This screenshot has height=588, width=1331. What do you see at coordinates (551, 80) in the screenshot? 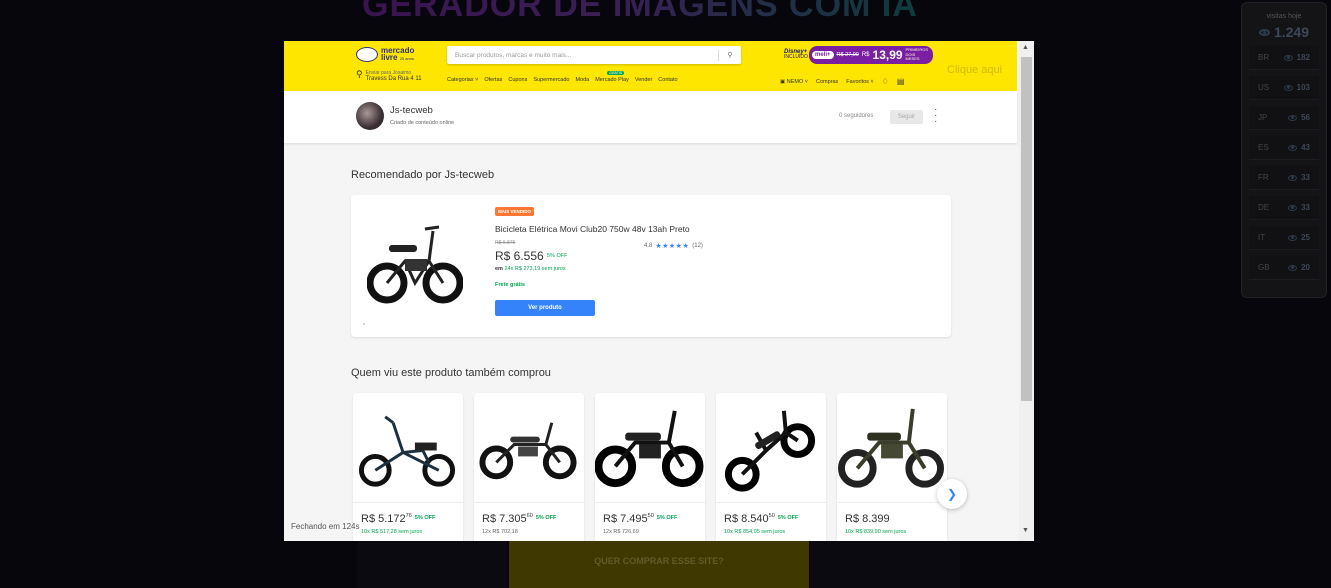
I see `nav-supermercado: Supermercado` at bounding box center [551, 80].